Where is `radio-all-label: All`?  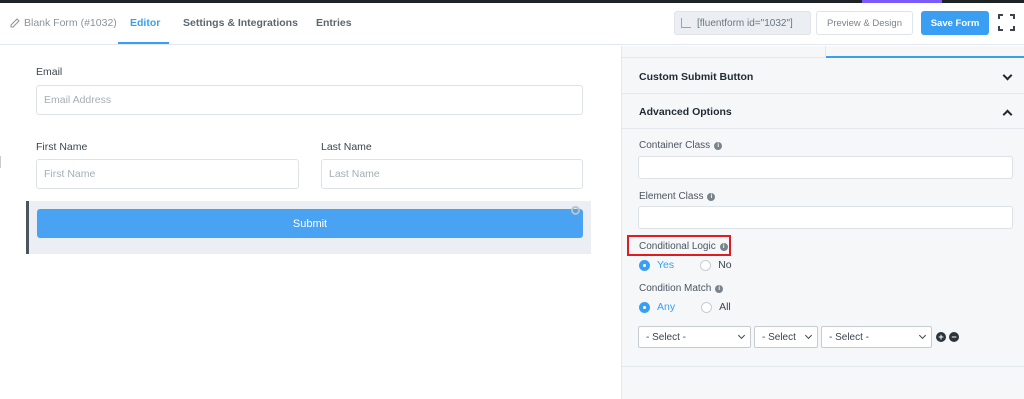 radio-all-label: All is located at coordinates (725, 307).